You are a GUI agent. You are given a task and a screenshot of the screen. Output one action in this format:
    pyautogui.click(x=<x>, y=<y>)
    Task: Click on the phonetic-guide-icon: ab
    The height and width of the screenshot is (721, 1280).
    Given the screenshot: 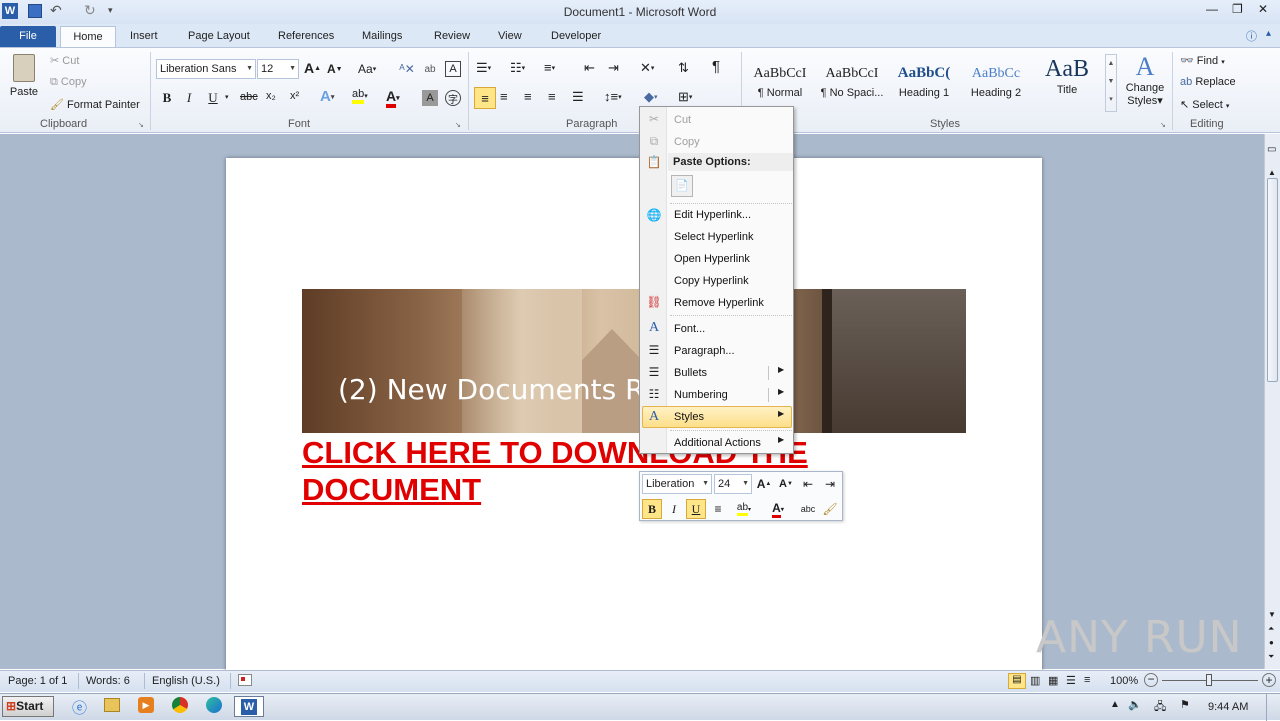 What is the action you would take?
    pyautogui.click(x=430, y=69)
    